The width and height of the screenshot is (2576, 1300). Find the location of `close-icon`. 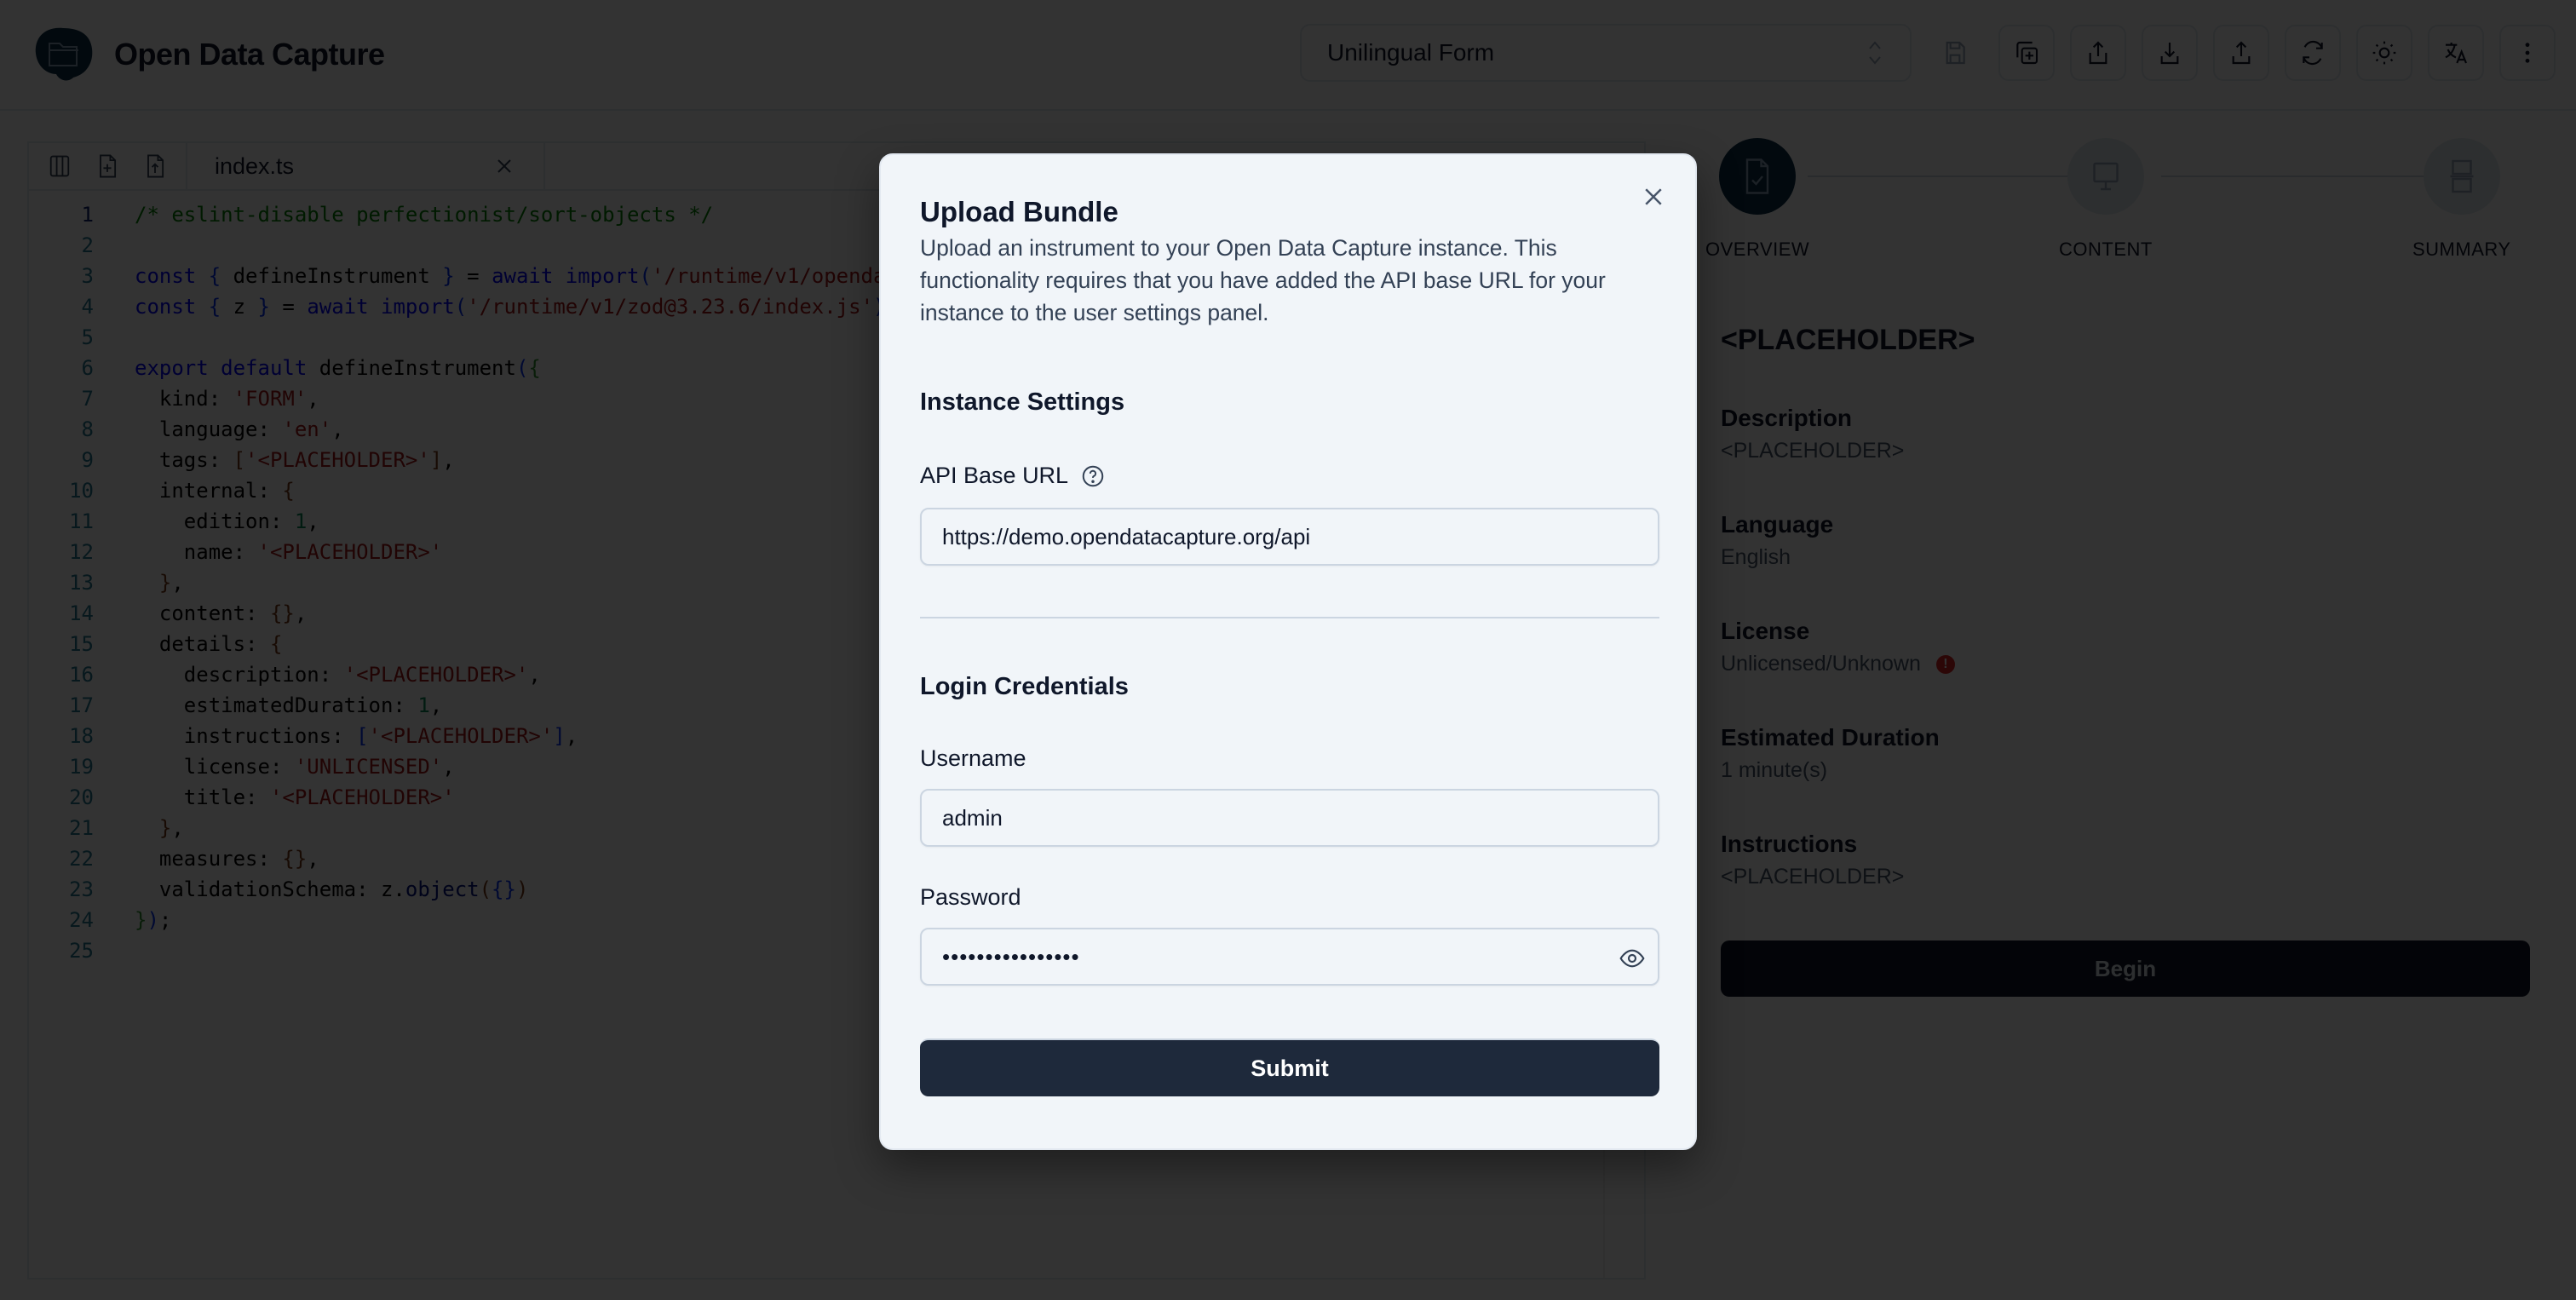

close-icon is located at coordinates (1654, 197).